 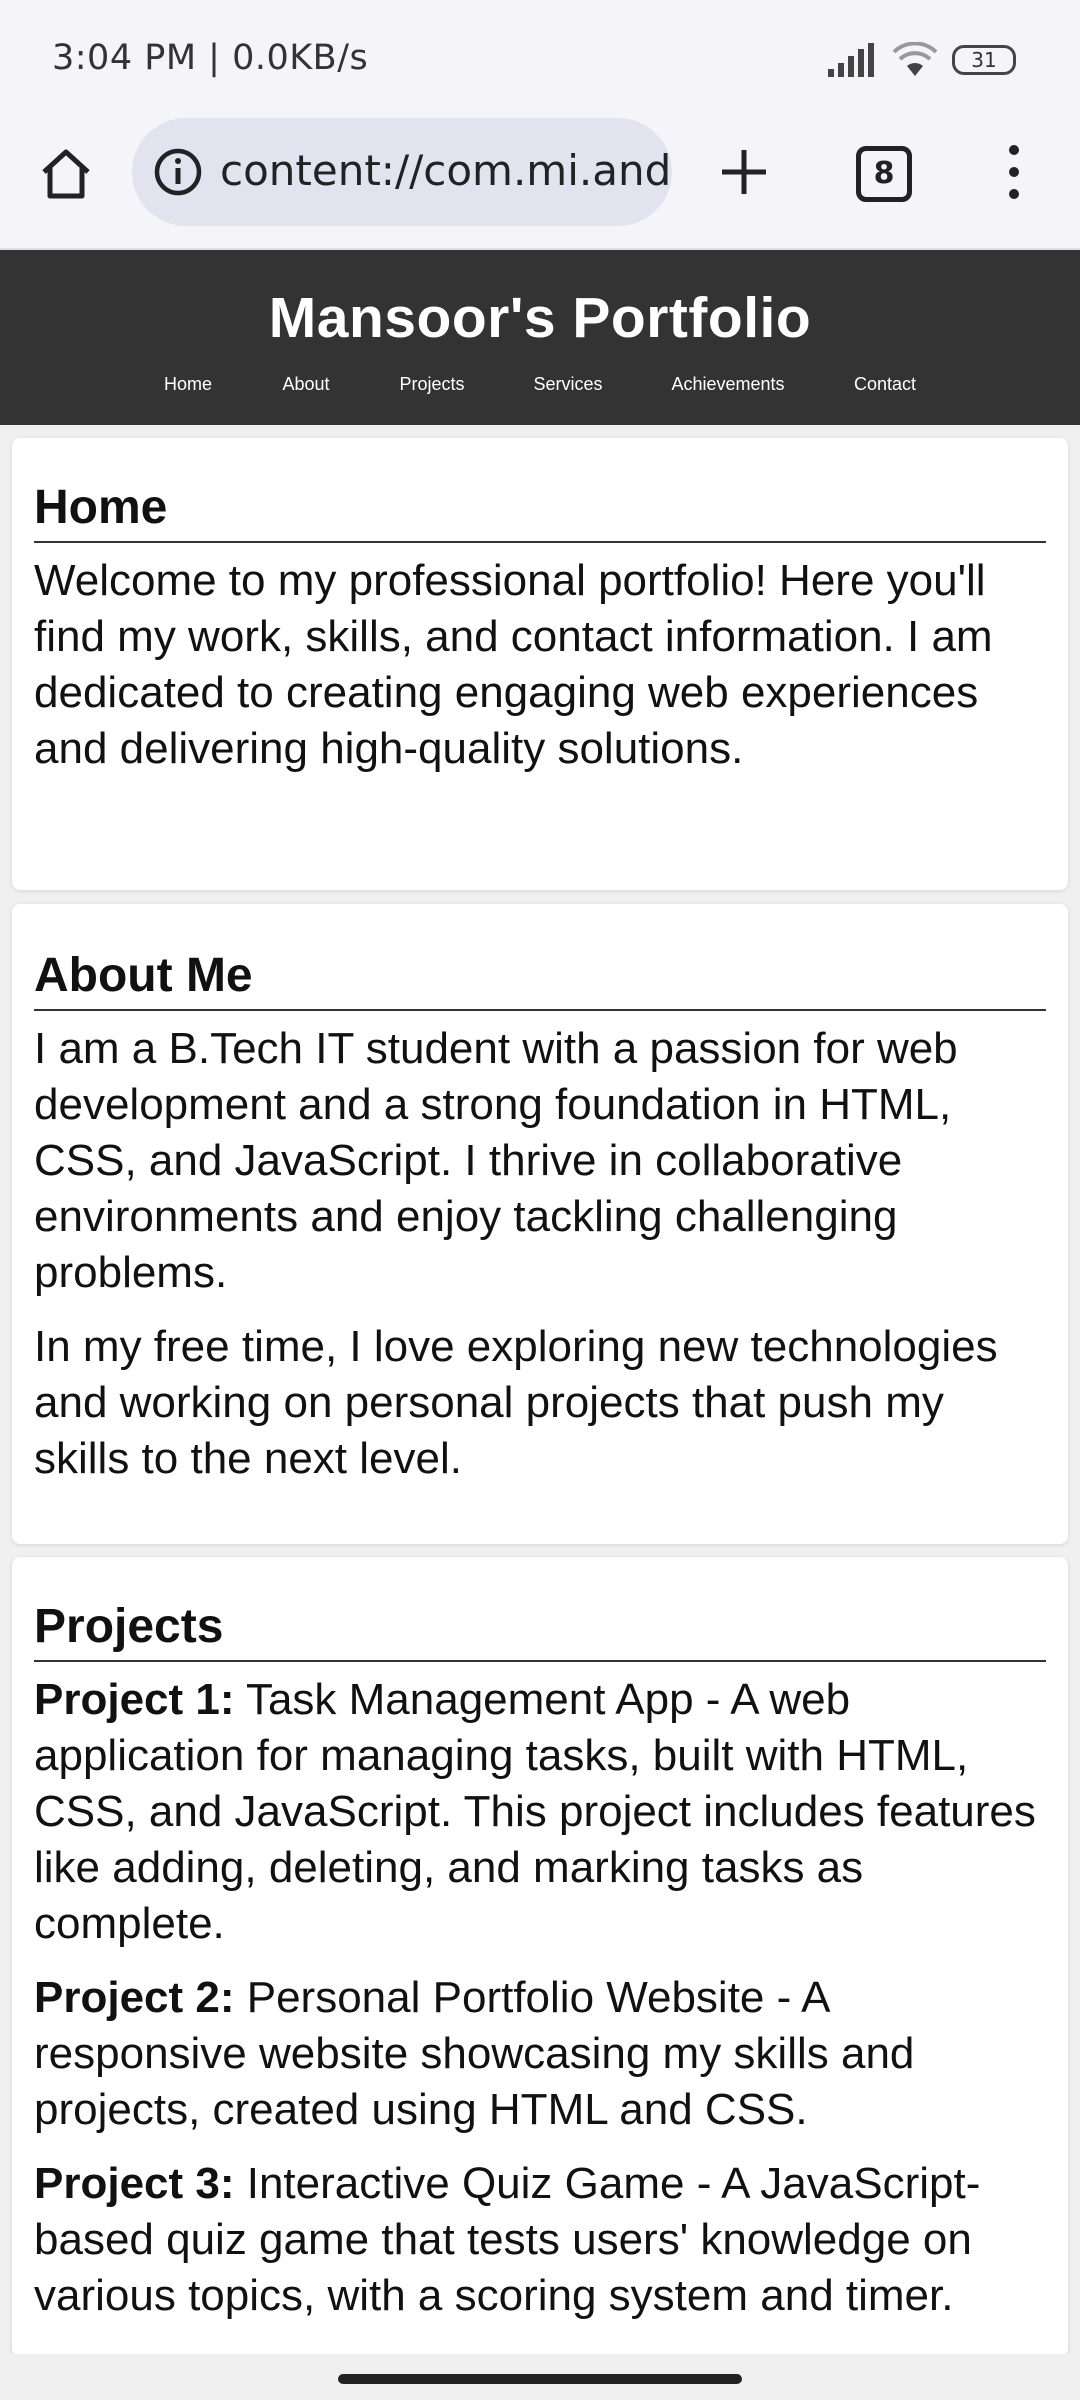 I want to click on projects-heading: Projects, so click(x=540, y=1630).